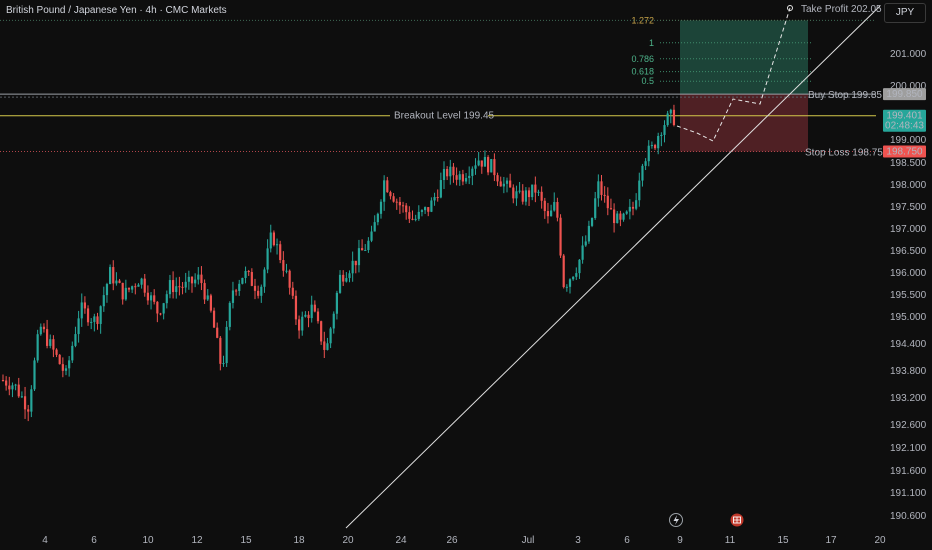  I want to click on time-axis: 4 6 10 12 15 18 20 24 26 Jul 3 6 9 11 15 17 20, so click(464, 530).